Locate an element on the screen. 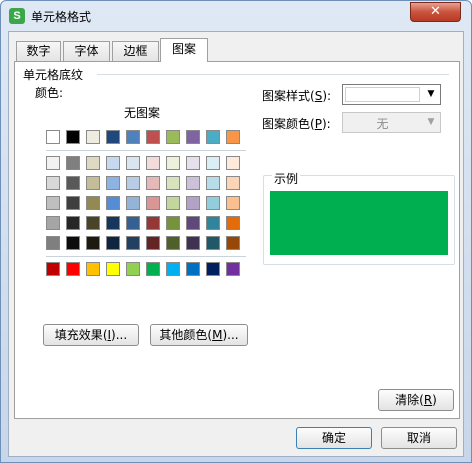 This screenshot has width=472, height=463. tab-label: 图案 is located at coordinates (183, 49).